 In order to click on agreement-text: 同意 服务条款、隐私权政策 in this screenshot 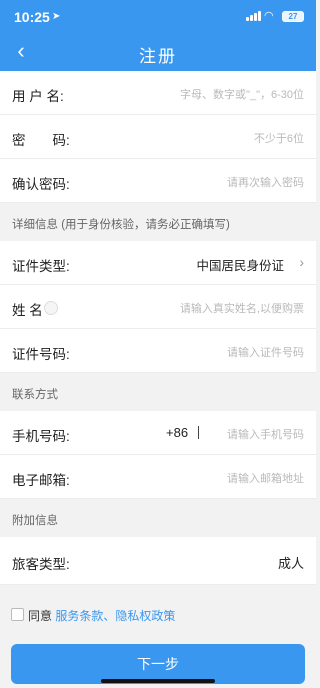, I will do `click(101, 615)`.